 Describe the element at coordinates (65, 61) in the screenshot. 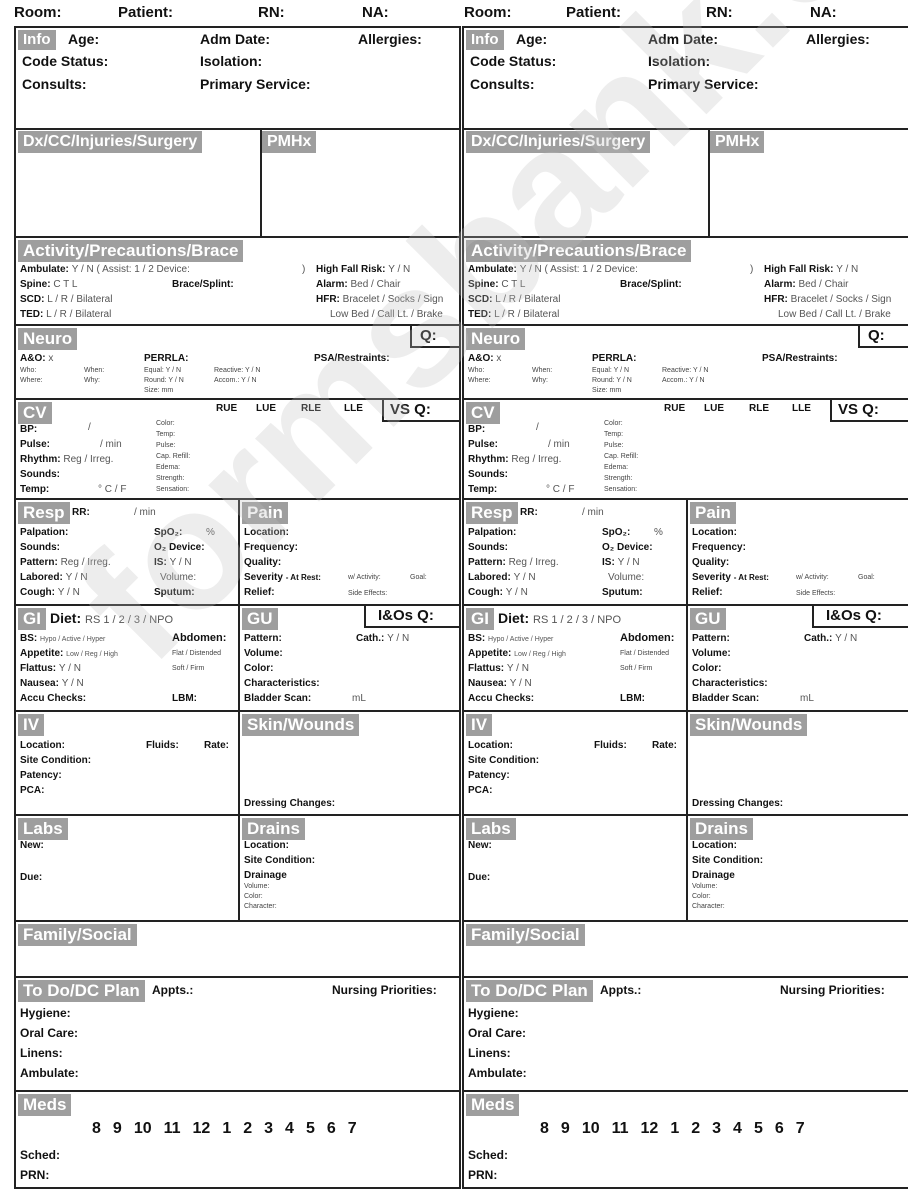

I see `code-status-field: Code Status:` at that location.